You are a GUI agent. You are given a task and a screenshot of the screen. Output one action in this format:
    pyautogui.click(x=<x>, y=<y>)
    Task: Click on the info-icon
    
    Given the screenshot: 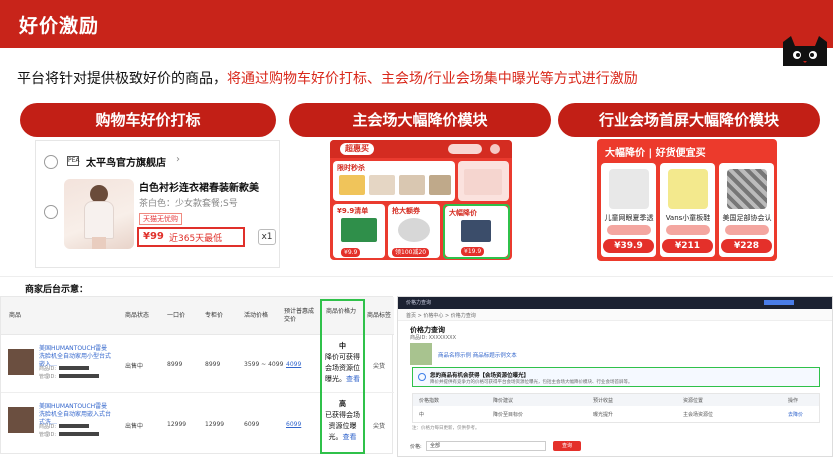 What is the action you would take?
    pyautogui.click(x=422, y=377)
    